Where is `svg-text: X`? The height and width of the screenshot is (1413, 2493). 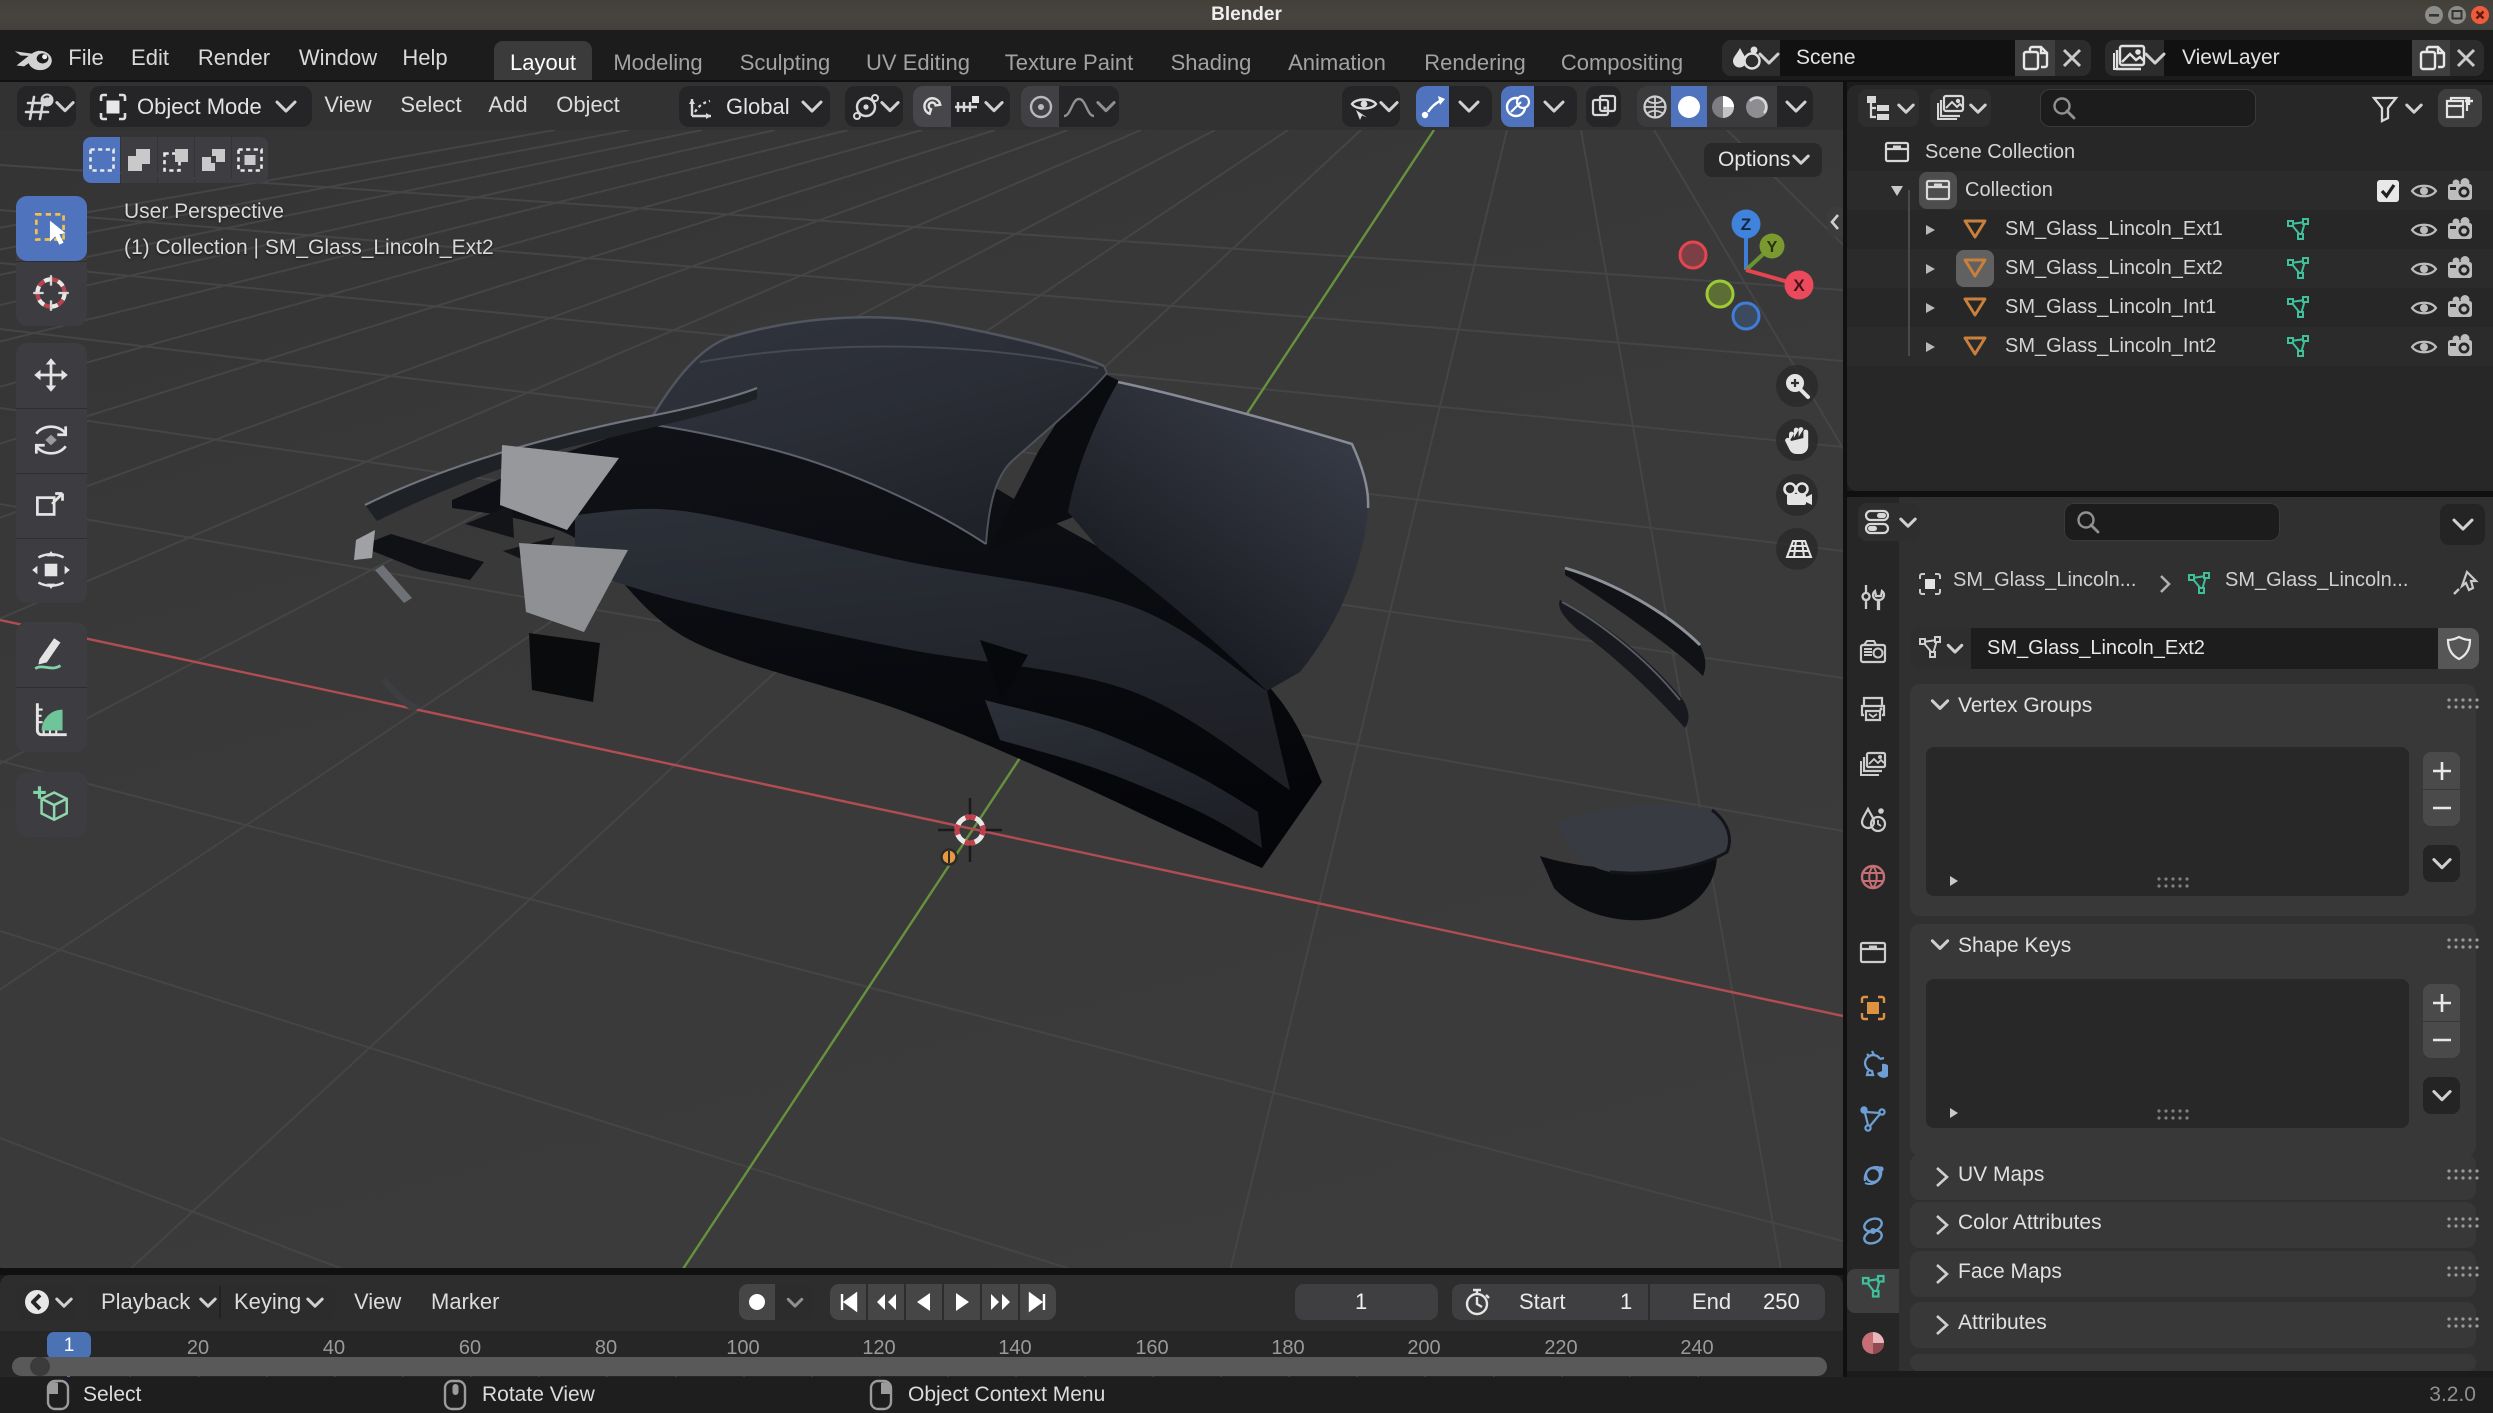
svg-text: X is located at coordinates (1799, 285).